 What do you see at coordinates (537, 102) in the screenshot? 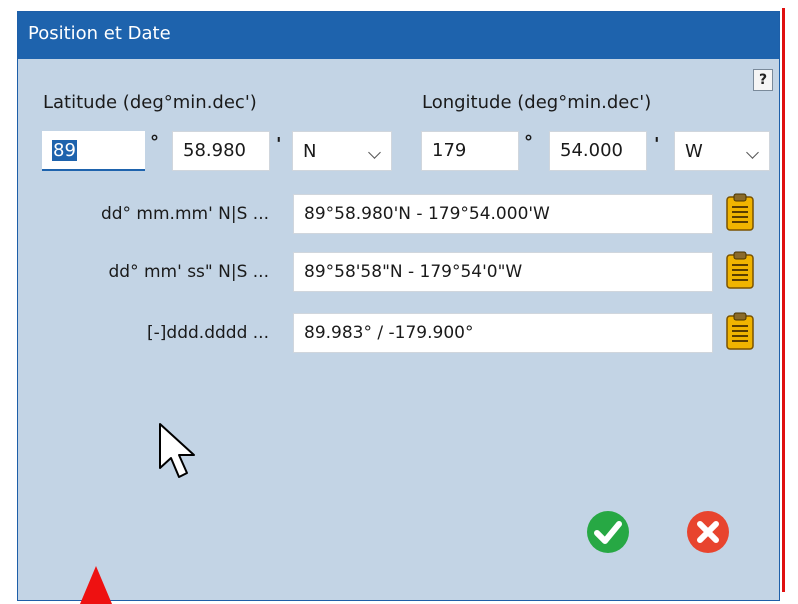
I see `longitude-label: Longitude (deg°min.dec')` at bounding box center [537, 102].